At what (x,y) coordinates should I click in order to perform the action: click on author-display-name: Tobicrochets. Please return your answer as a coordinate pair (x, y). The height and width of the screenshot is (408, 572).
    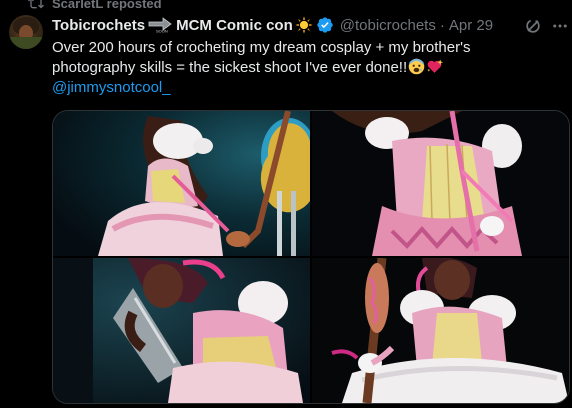
    Looking at the image, I should click on (98, 25).